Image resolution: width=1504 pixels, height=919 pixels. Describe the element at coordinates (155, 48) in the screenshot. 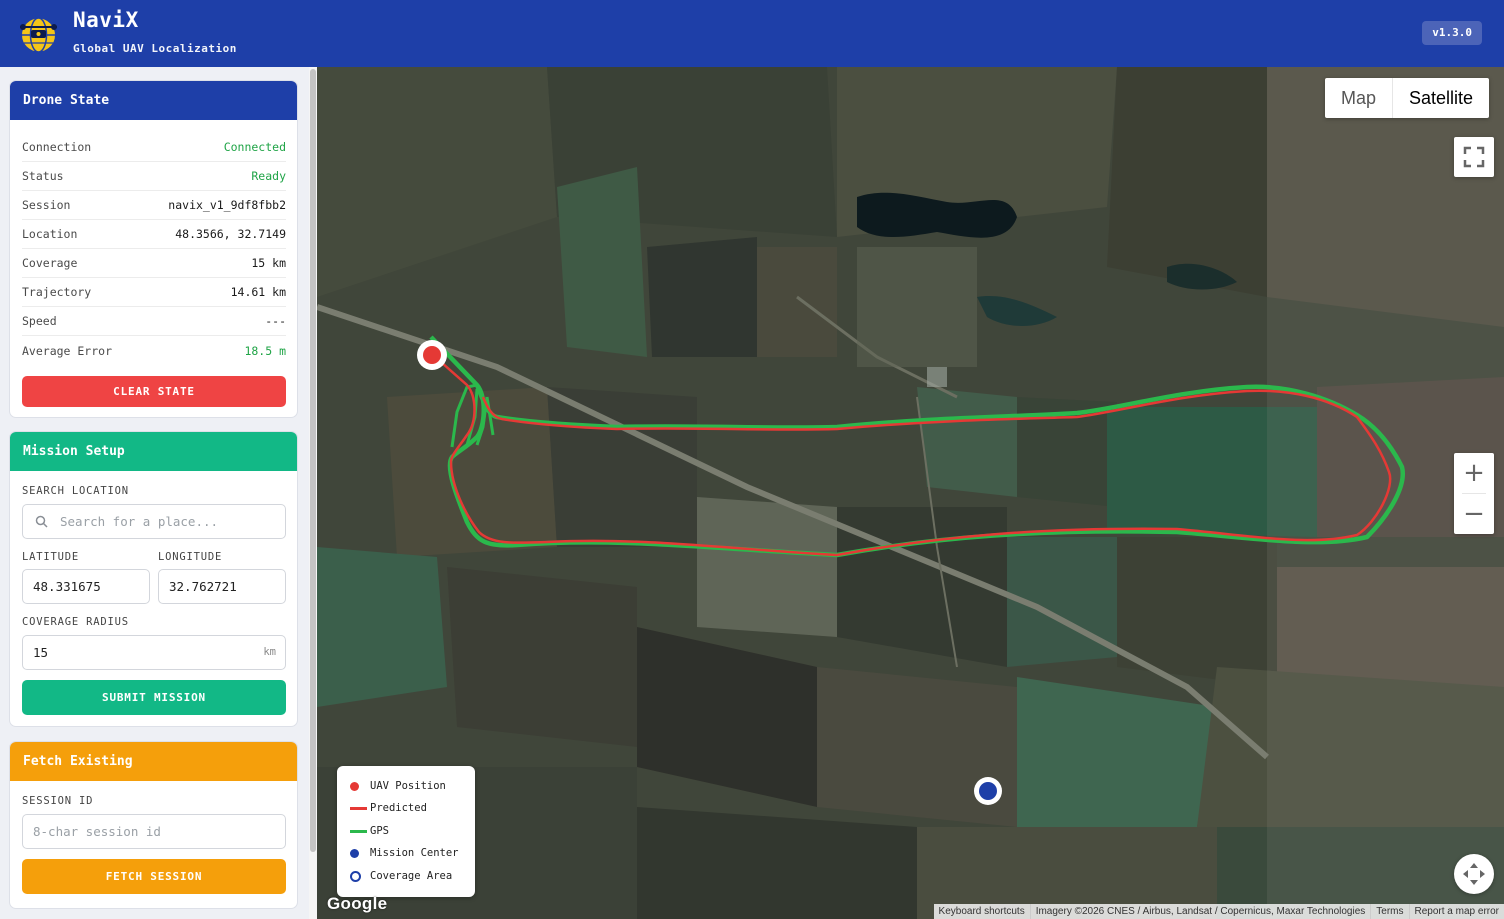

I see `app-subtitle: Global UAV Localization` at that location.